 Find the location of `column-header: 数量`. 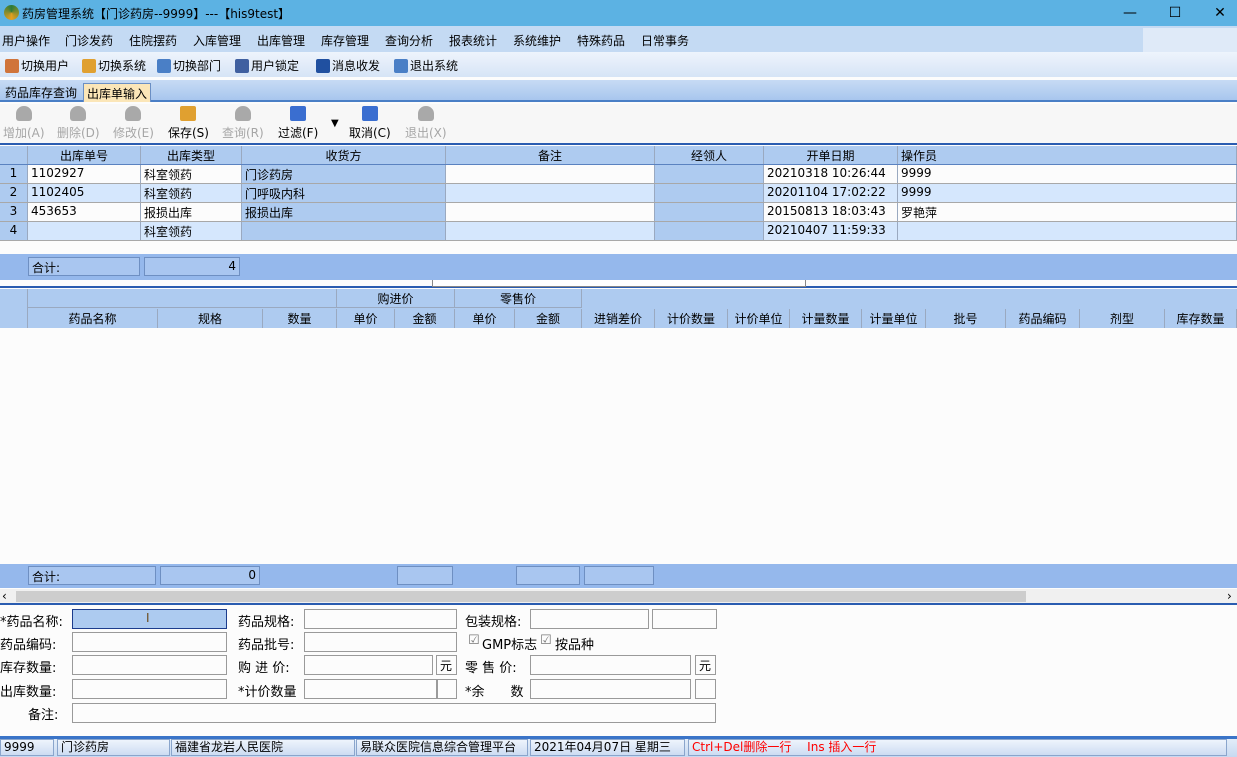

column-header: 数量 is located at coordinates (300, 318).